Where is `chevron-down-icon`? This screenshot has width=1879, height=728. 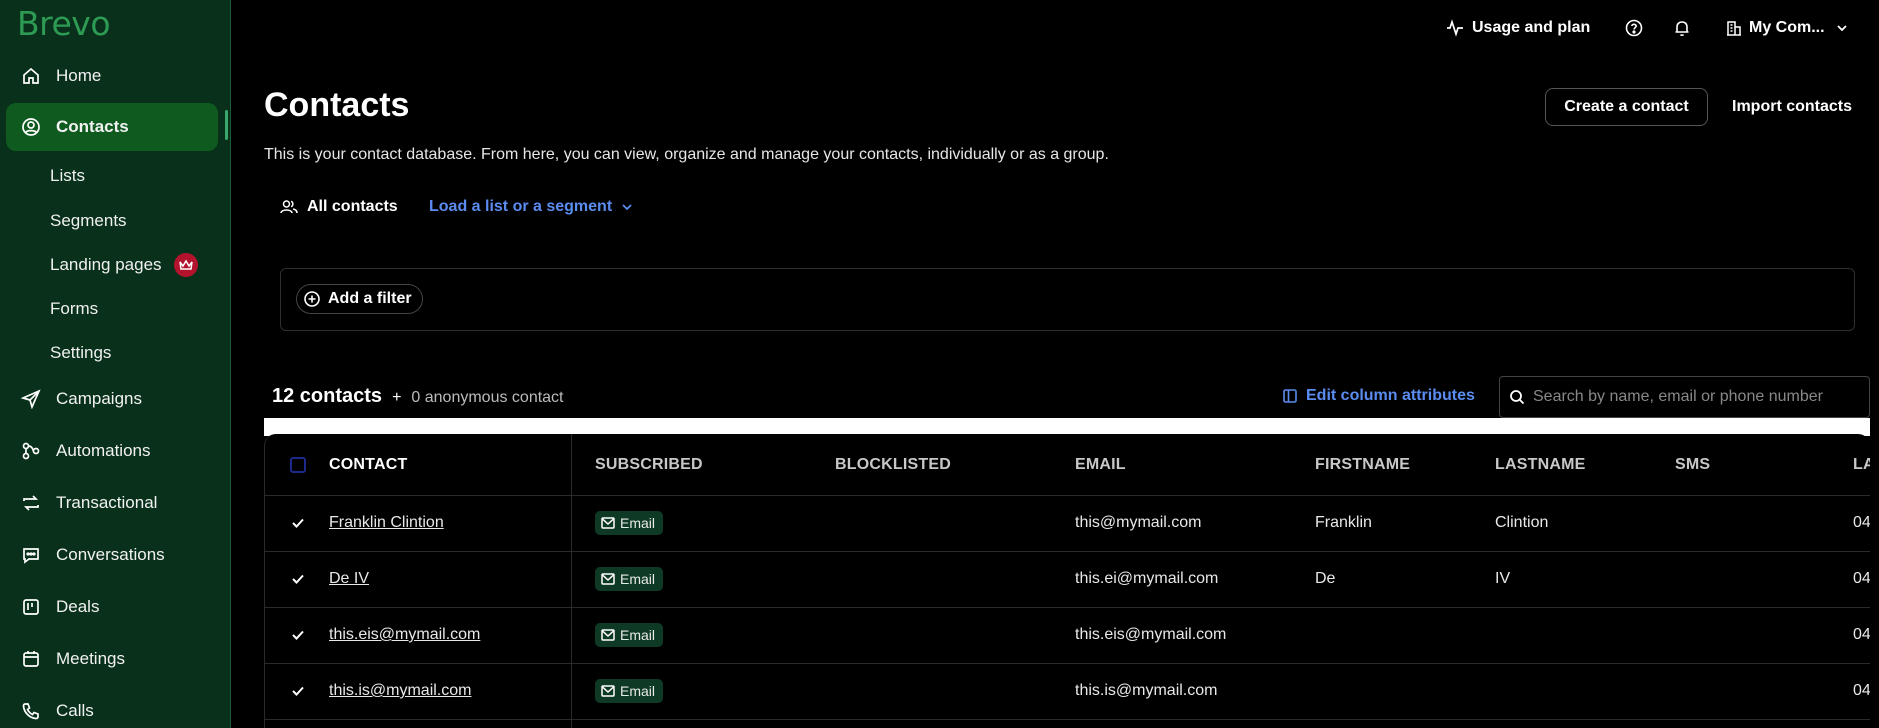
chevron-down-icon is located at coordinates (627, 207).